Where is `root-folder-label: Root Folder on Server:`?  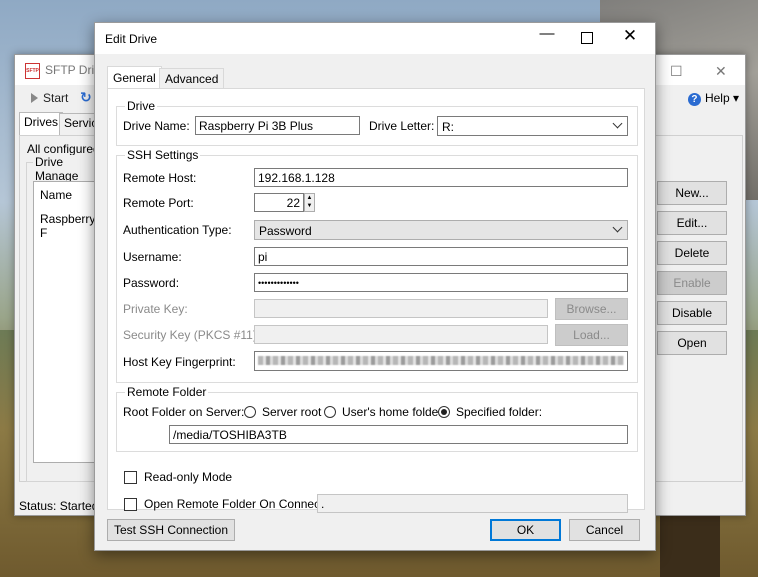 root-folder-label: Root Folder on Server: is located at coordinates (184, 412).